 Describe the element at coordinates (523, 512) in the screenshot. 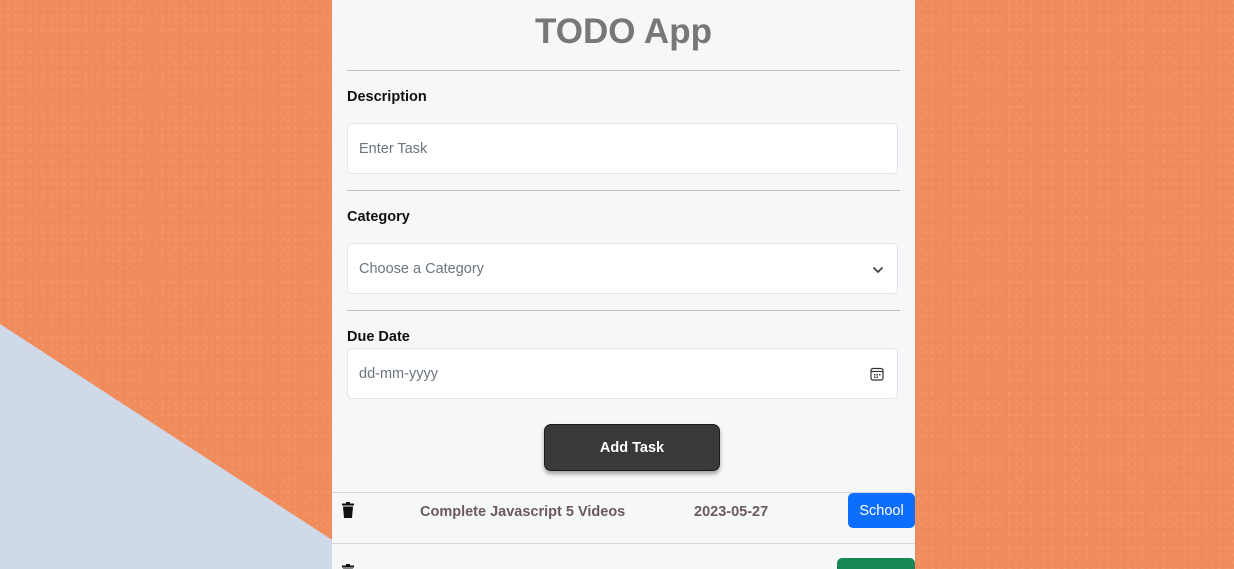

I see `task-description: Complete Javascript 5 Videos` at that location.